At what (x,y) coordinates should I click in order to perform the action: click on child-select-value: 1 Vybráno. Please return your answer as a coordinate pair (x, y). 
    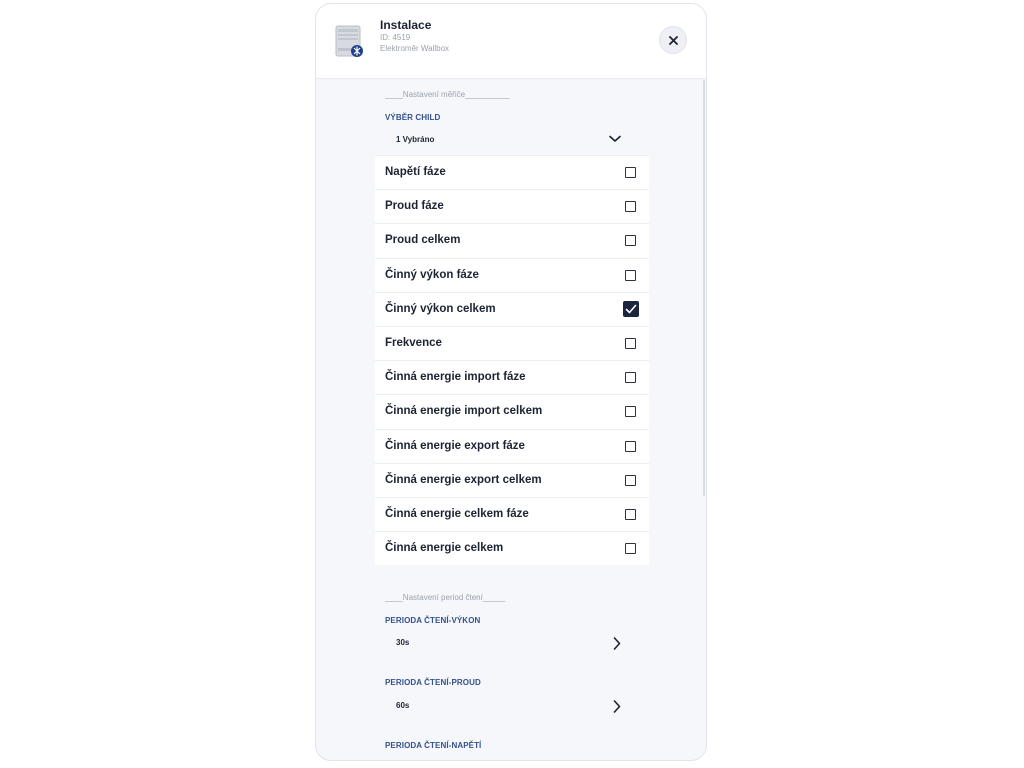
    Looking at the image, I should click on (415, 139).